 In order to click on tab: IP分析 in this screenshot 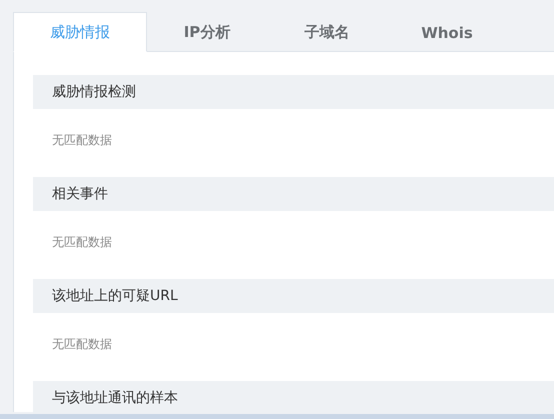, I will do `click(207, 32)`.